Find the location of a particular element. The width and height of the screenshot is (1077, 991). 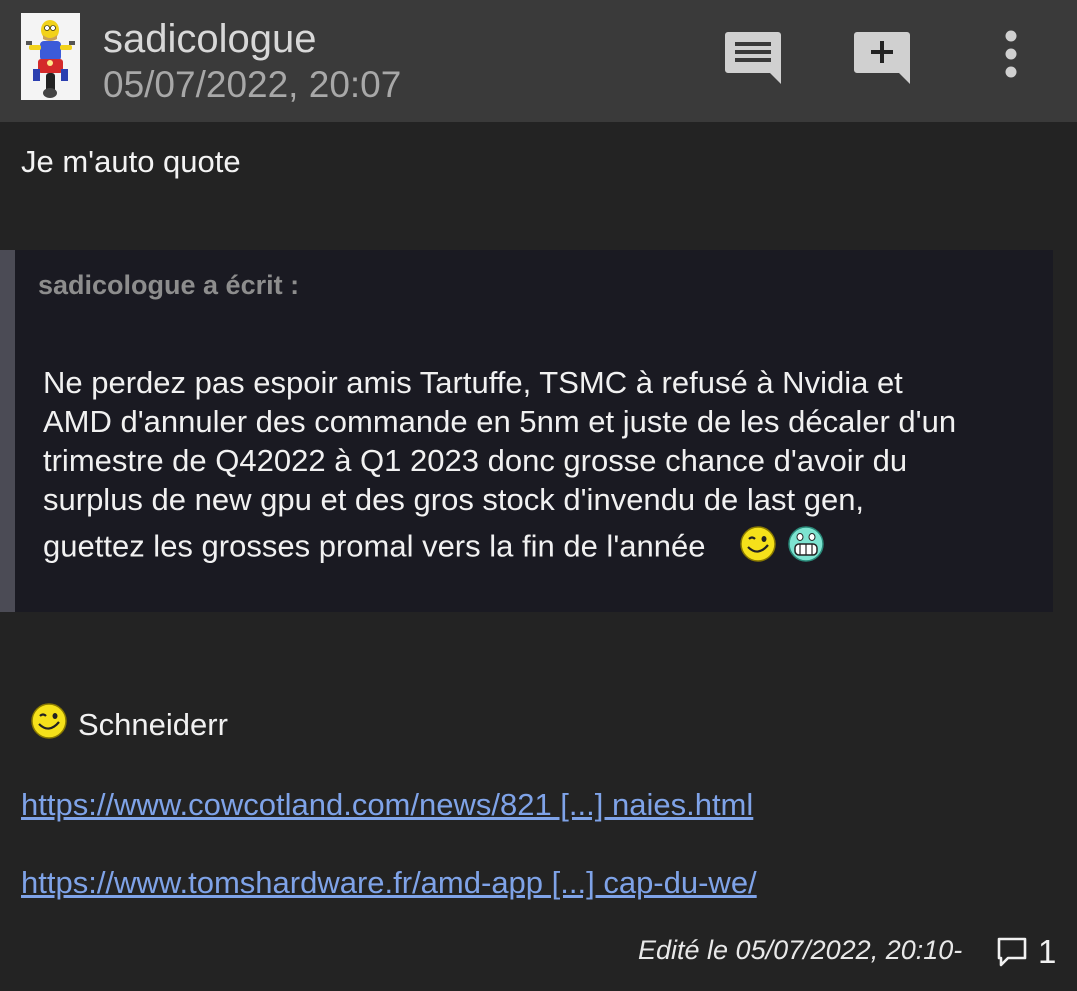

quote-author: sadicologue a écrit : is located at coordinates (169, 285).